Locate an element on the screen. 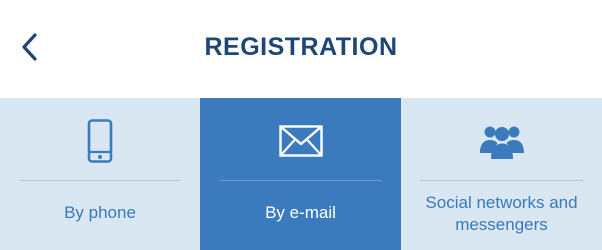  users-icon is located at coordinates (501, 142).